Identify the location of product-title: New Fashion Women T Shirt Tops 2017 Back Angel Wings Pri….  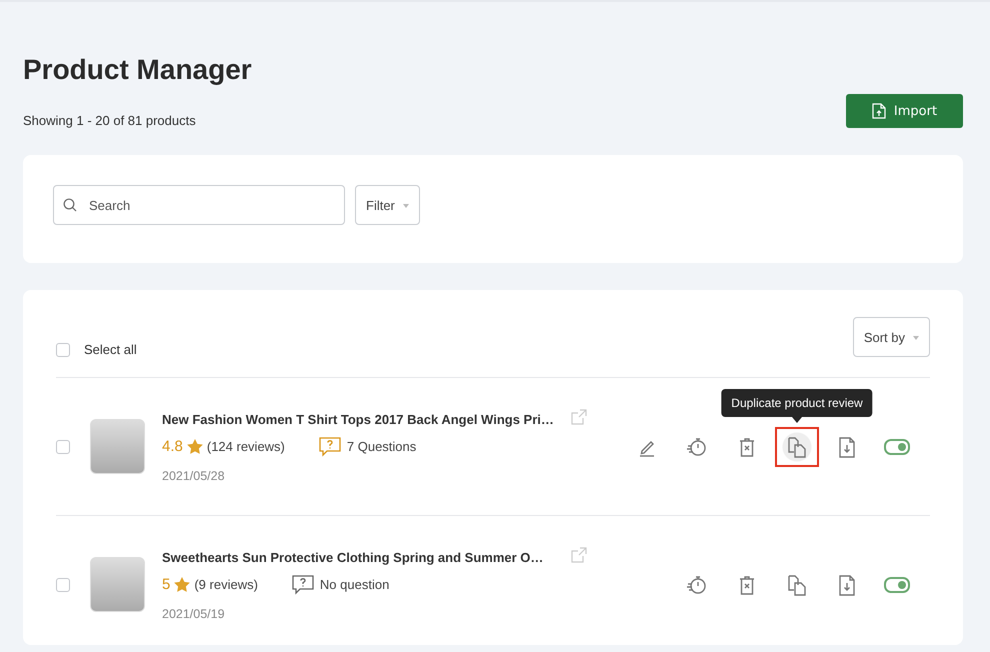
(359, 419).